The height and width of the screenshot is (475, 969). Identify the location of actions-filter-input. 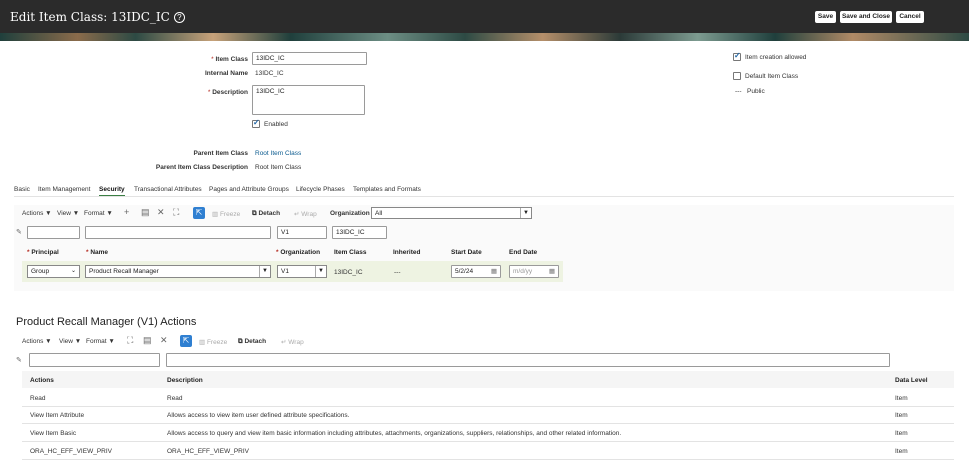
(94, 360).